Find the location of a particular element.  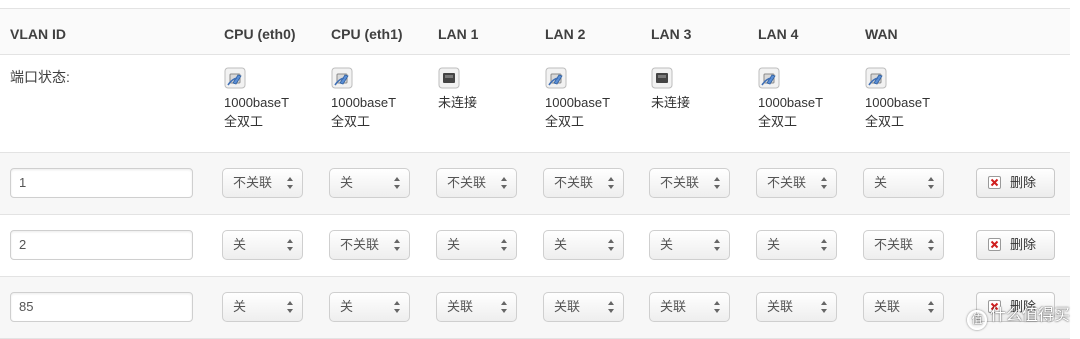

port-membership-select-cpu-eth1: 不关联 is located at coordinates (369, 245).